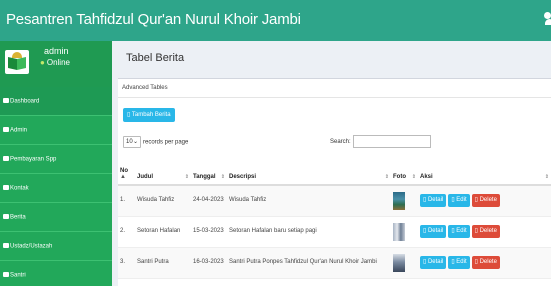 The width and height of the screenshot is (551, 286). I want to click on sidebar-item-kontak: Kontak, so click(56, 188).